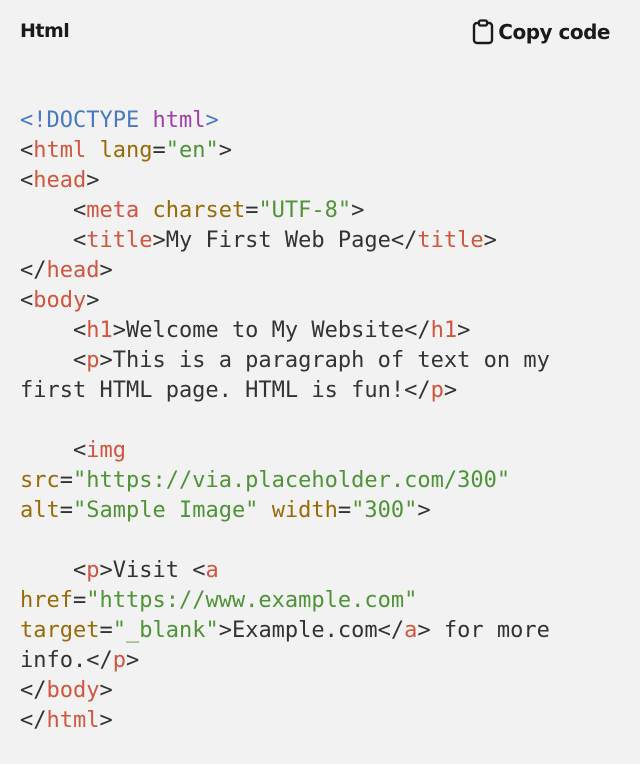  What do you see at coordinates (152, 570) in the screenshot?
I see `code-token: >Visit <` at bounding box center [152, 570].